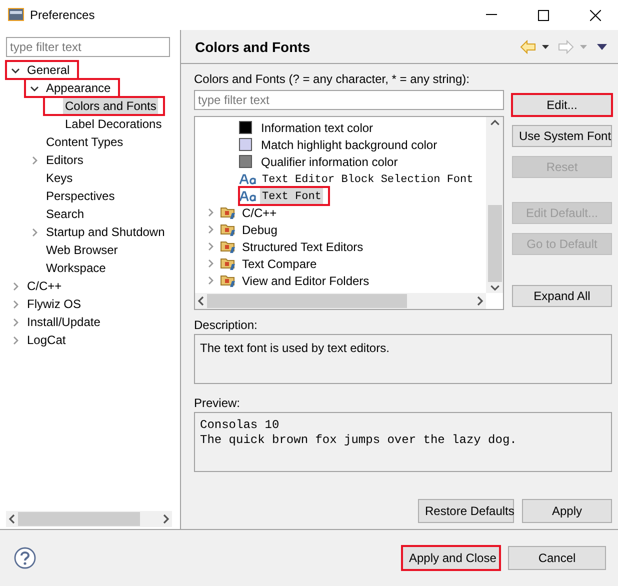 This screenshot has width=618, height=586. What do you see at coordinates (306, 280) in the screenshot?
I see `tree-item: View and Editor Folders` at bounding box center [306, 280].